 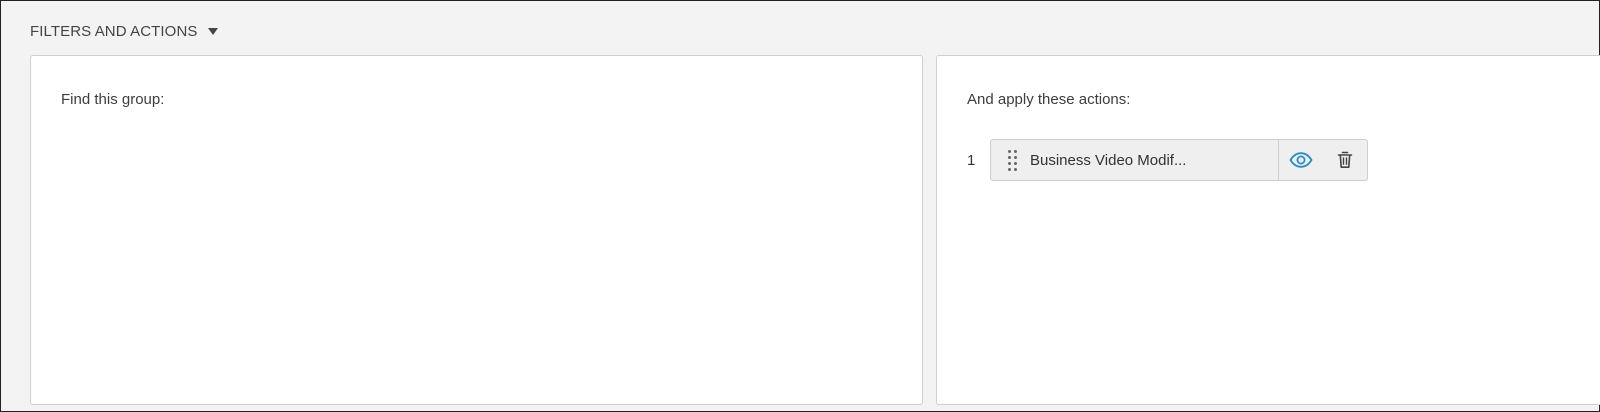 What do you see at coordinates (1012, 160) in the screenshot?
I see `drag-handle-icon` at bounding box center [1012, 160].